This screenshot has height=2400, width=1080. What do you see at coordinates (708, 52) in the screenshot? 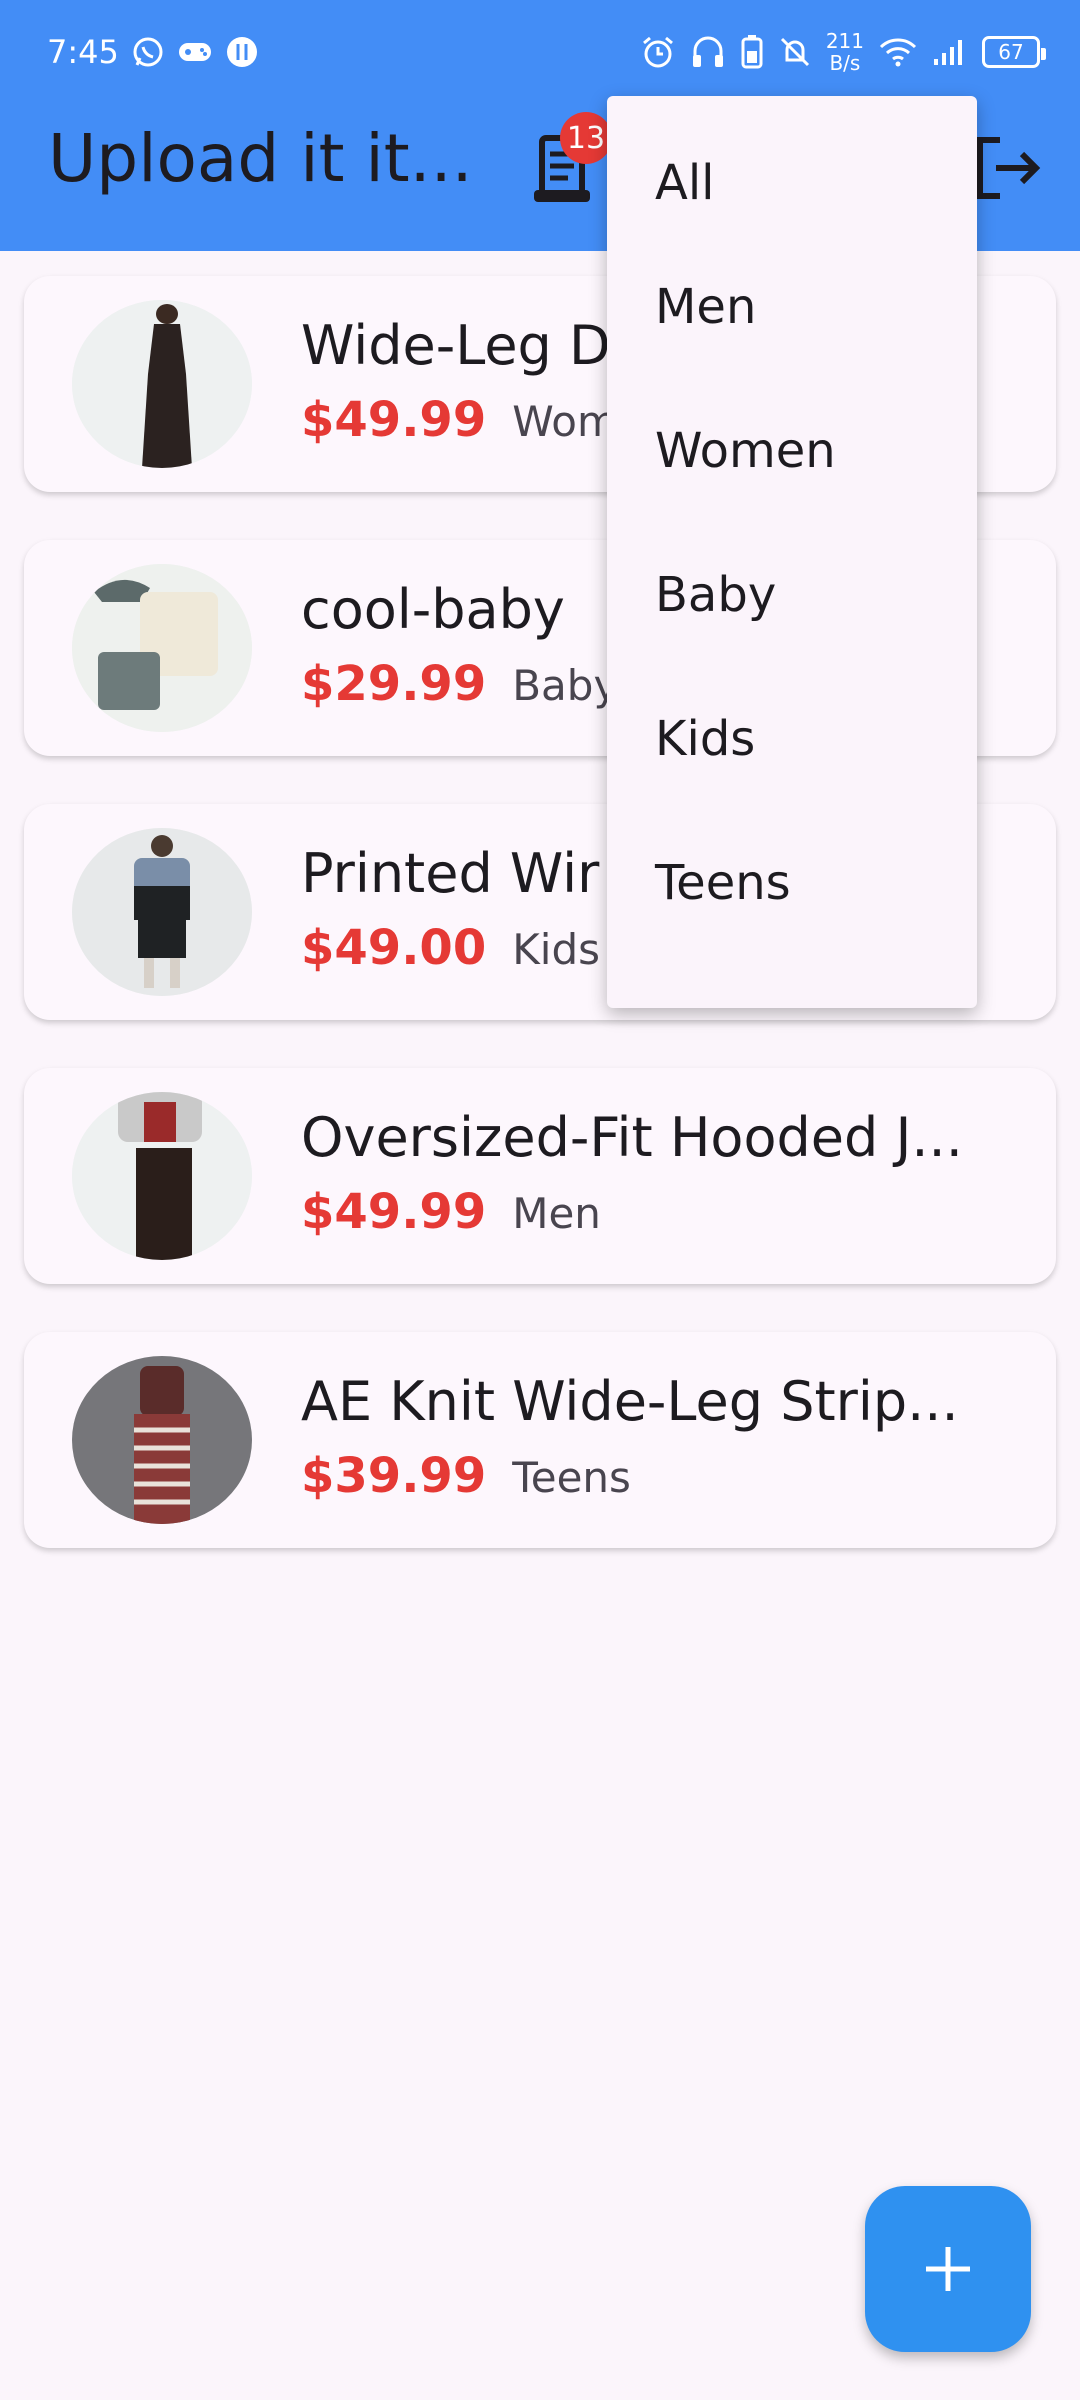
I see `headphones-icon` at bounding box center [708, 52].